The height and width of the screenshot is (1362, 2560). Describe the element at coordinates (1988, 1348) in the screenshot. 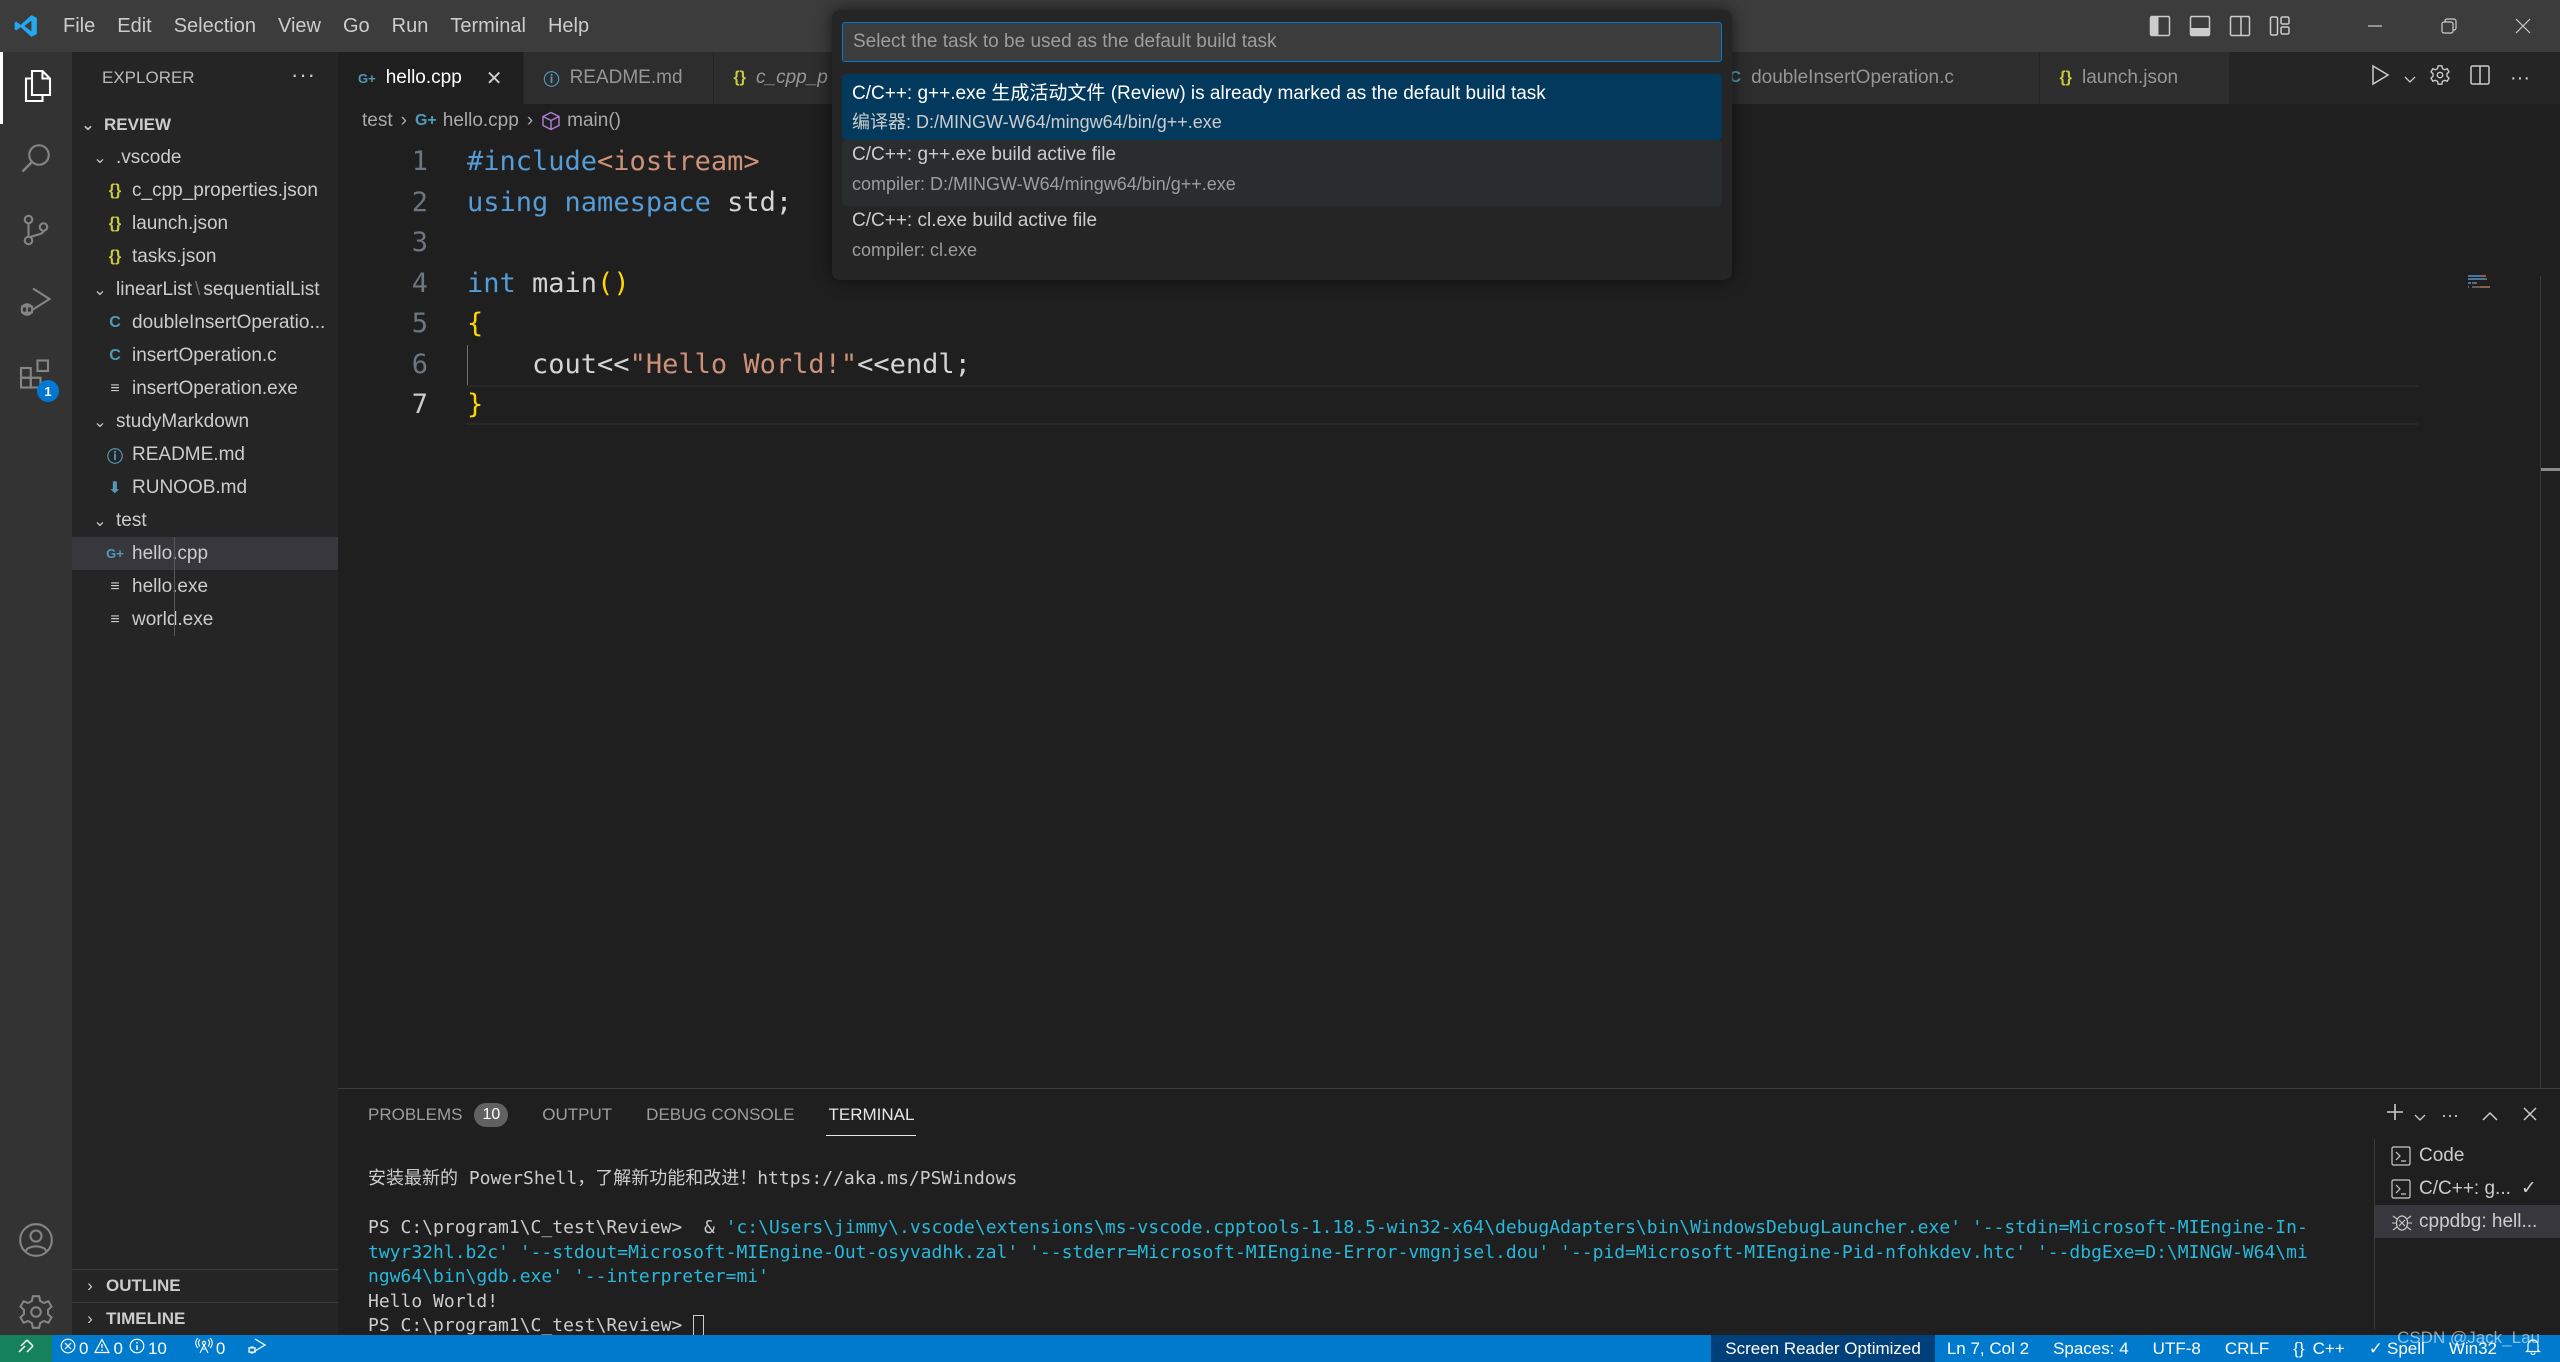

I see `cursor-position: Ln 7, Col 2` at that location.